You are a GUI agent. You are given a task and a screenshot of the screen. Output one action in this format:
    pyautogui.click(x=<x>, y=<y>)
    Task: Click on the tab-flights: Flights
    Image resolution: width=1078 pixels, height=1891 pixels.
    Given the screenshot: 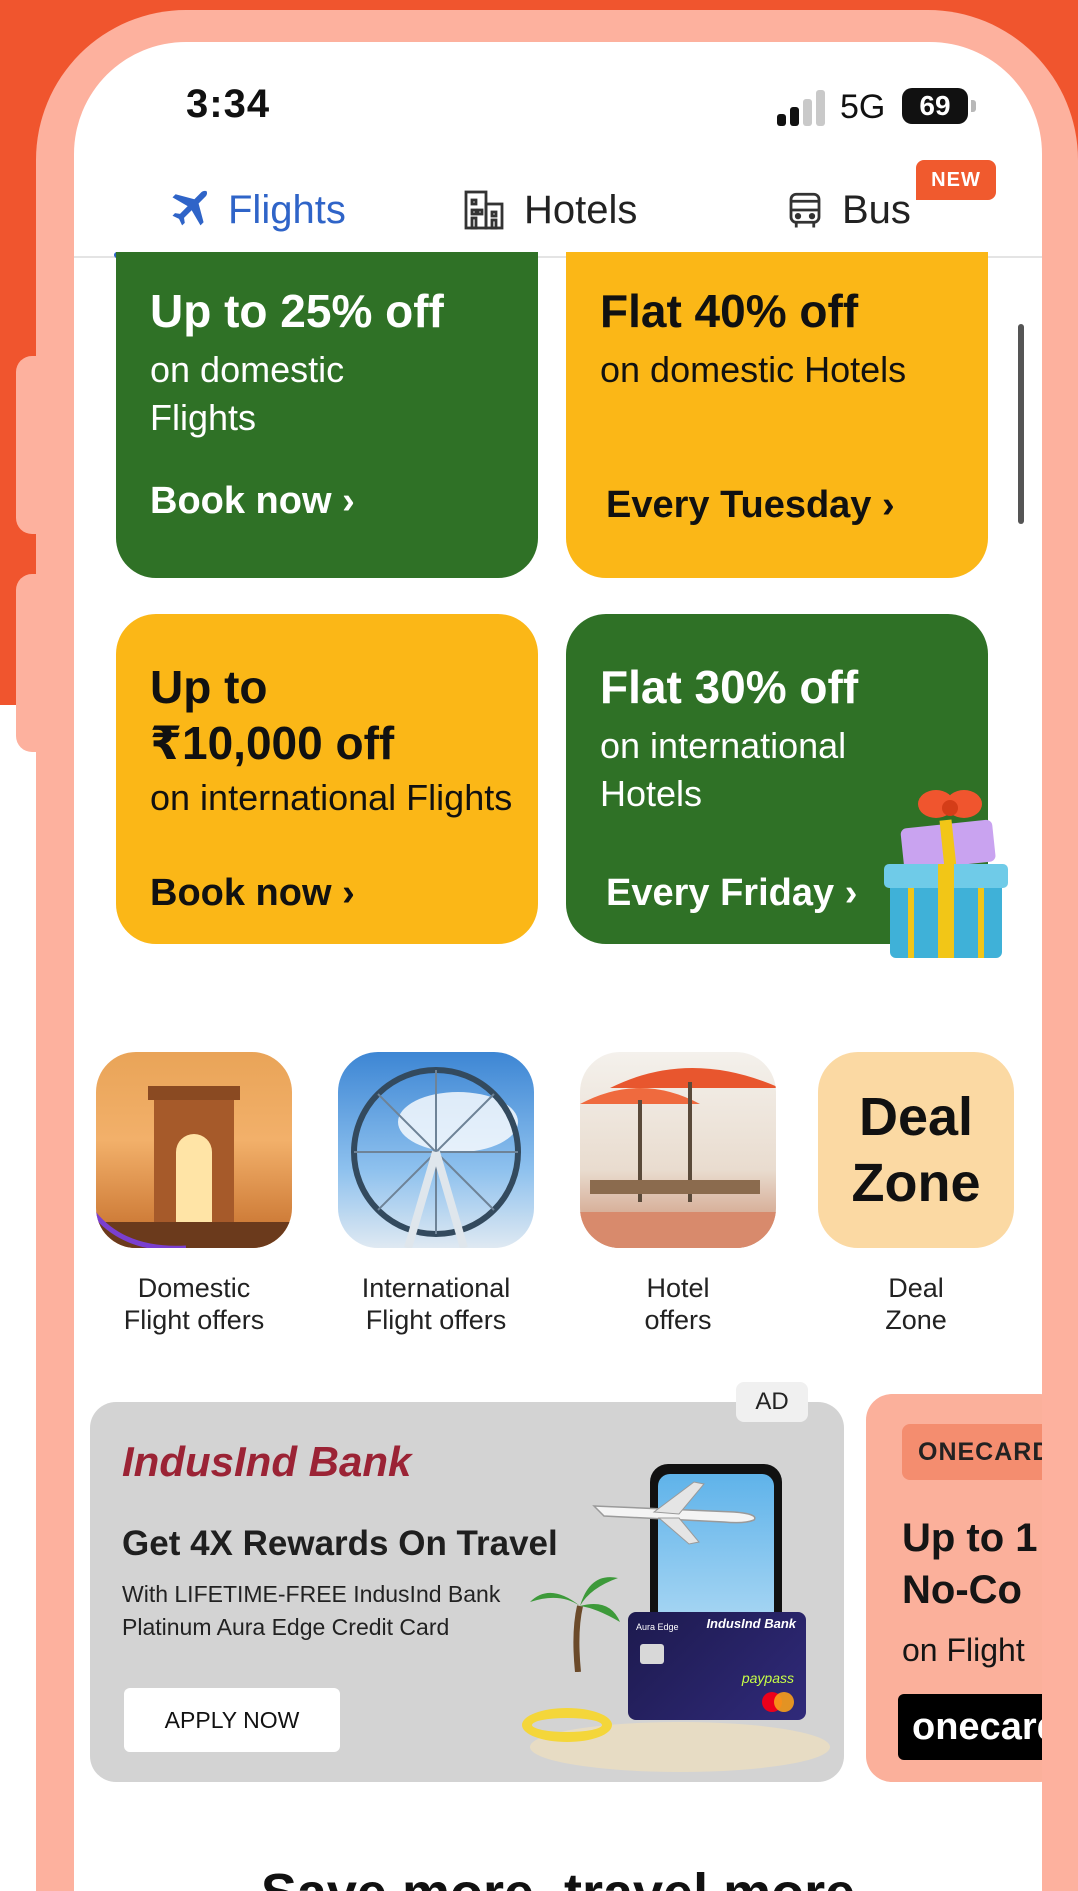 What is the action you would take?
    pyautogui.click(x=256, y=210)
    